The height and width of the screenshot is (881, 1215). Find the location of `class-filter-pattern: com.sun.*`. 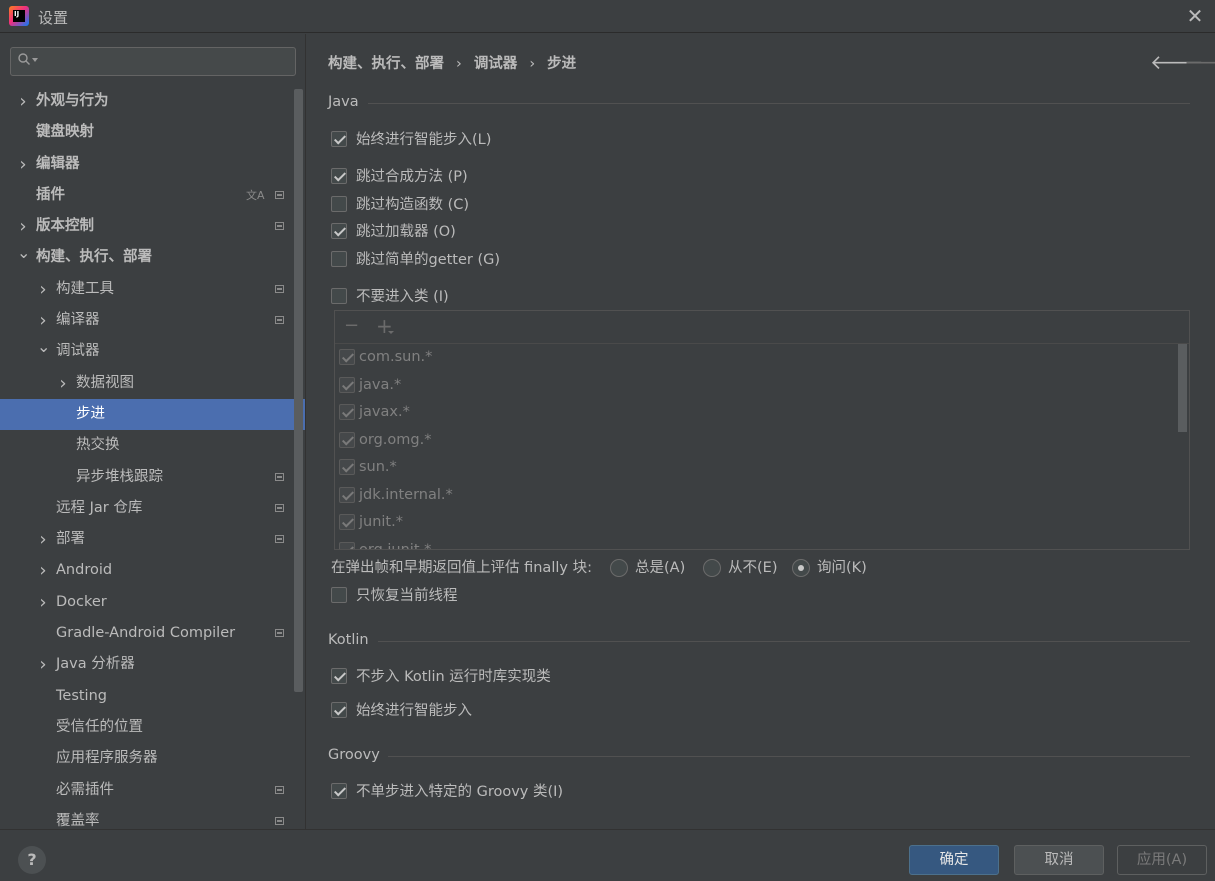

class-filter-pattern: com.sun.* is located at coordinates (396, 357).